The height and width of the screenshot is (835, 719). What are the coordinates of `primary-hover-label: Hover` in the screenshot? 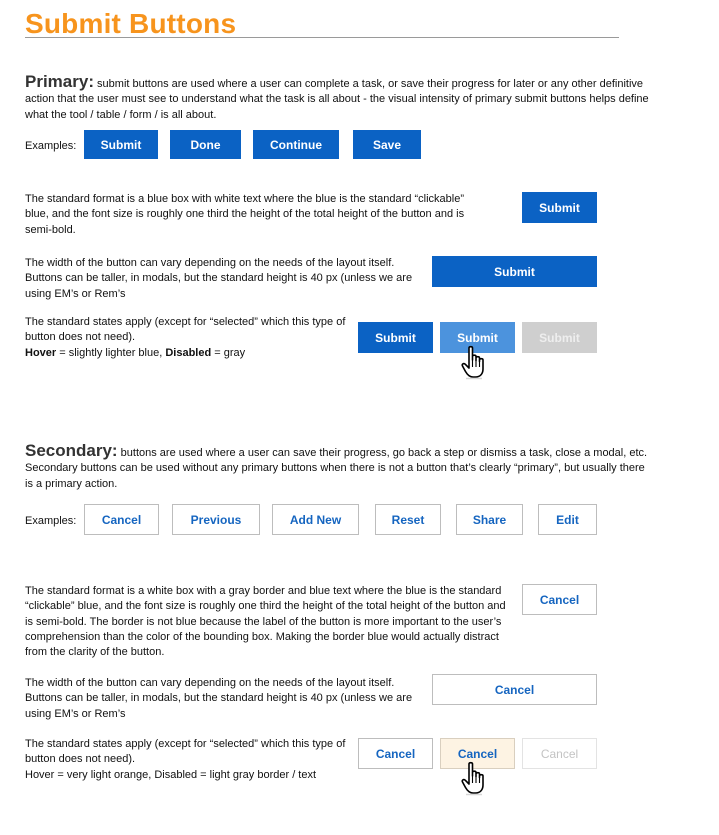 It's located at (41, 352).